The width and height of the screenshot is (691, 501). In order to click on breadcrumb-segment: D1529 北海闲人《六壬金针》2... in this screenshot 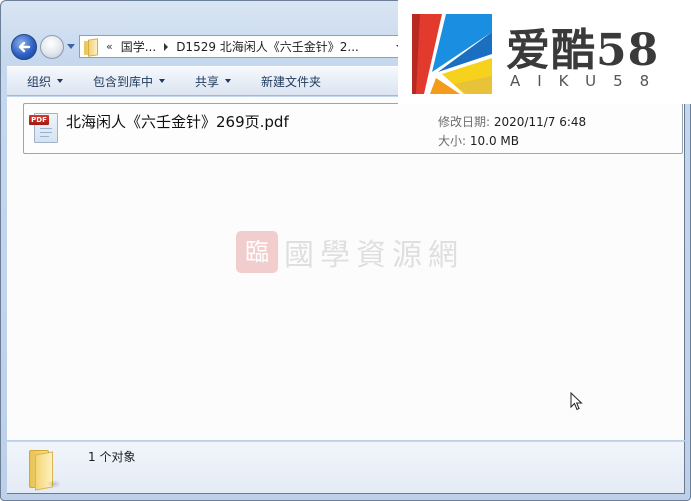, I will do `click(267, 46)`.